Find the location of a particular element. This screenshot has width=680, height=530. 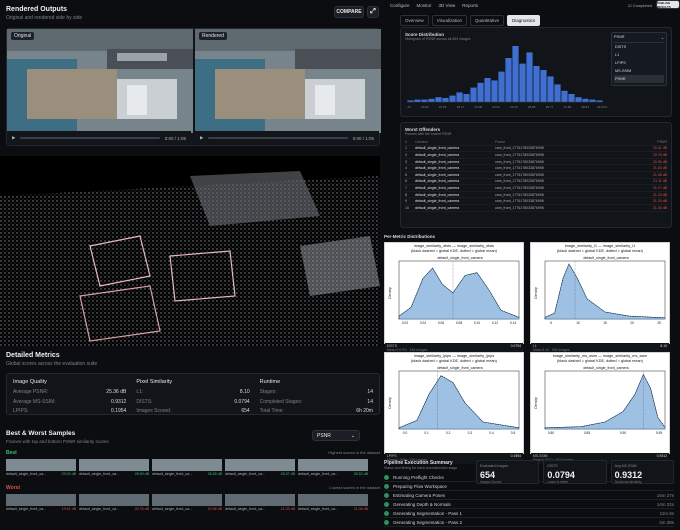

nav-3d-view: 3D View is located at coordinates (447, 5).